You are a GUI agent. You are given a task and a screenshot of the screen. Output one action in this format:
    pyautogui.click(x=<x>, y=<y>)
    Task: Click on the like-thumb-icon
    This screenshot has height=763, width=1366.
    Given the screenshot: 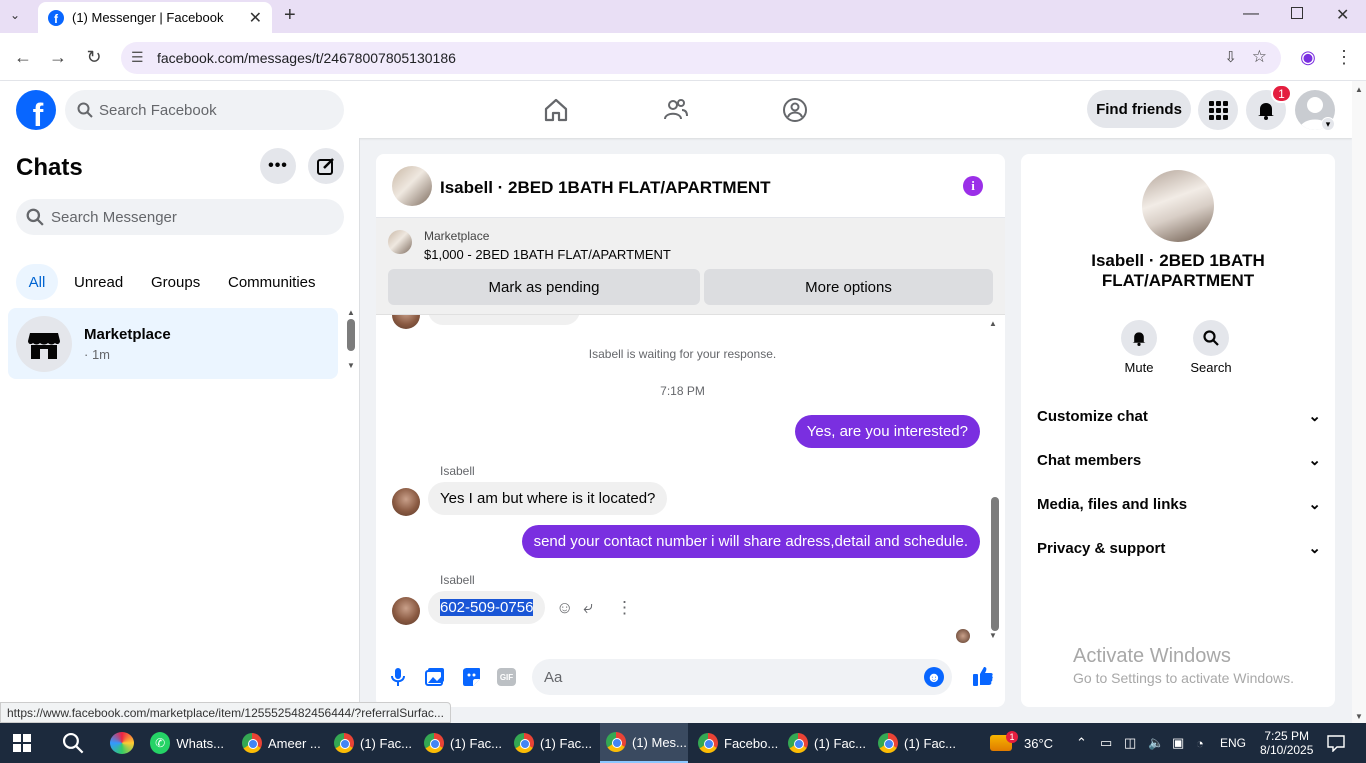 What is the action you would take?
    pyautogui.click(x=983, y=678)
    